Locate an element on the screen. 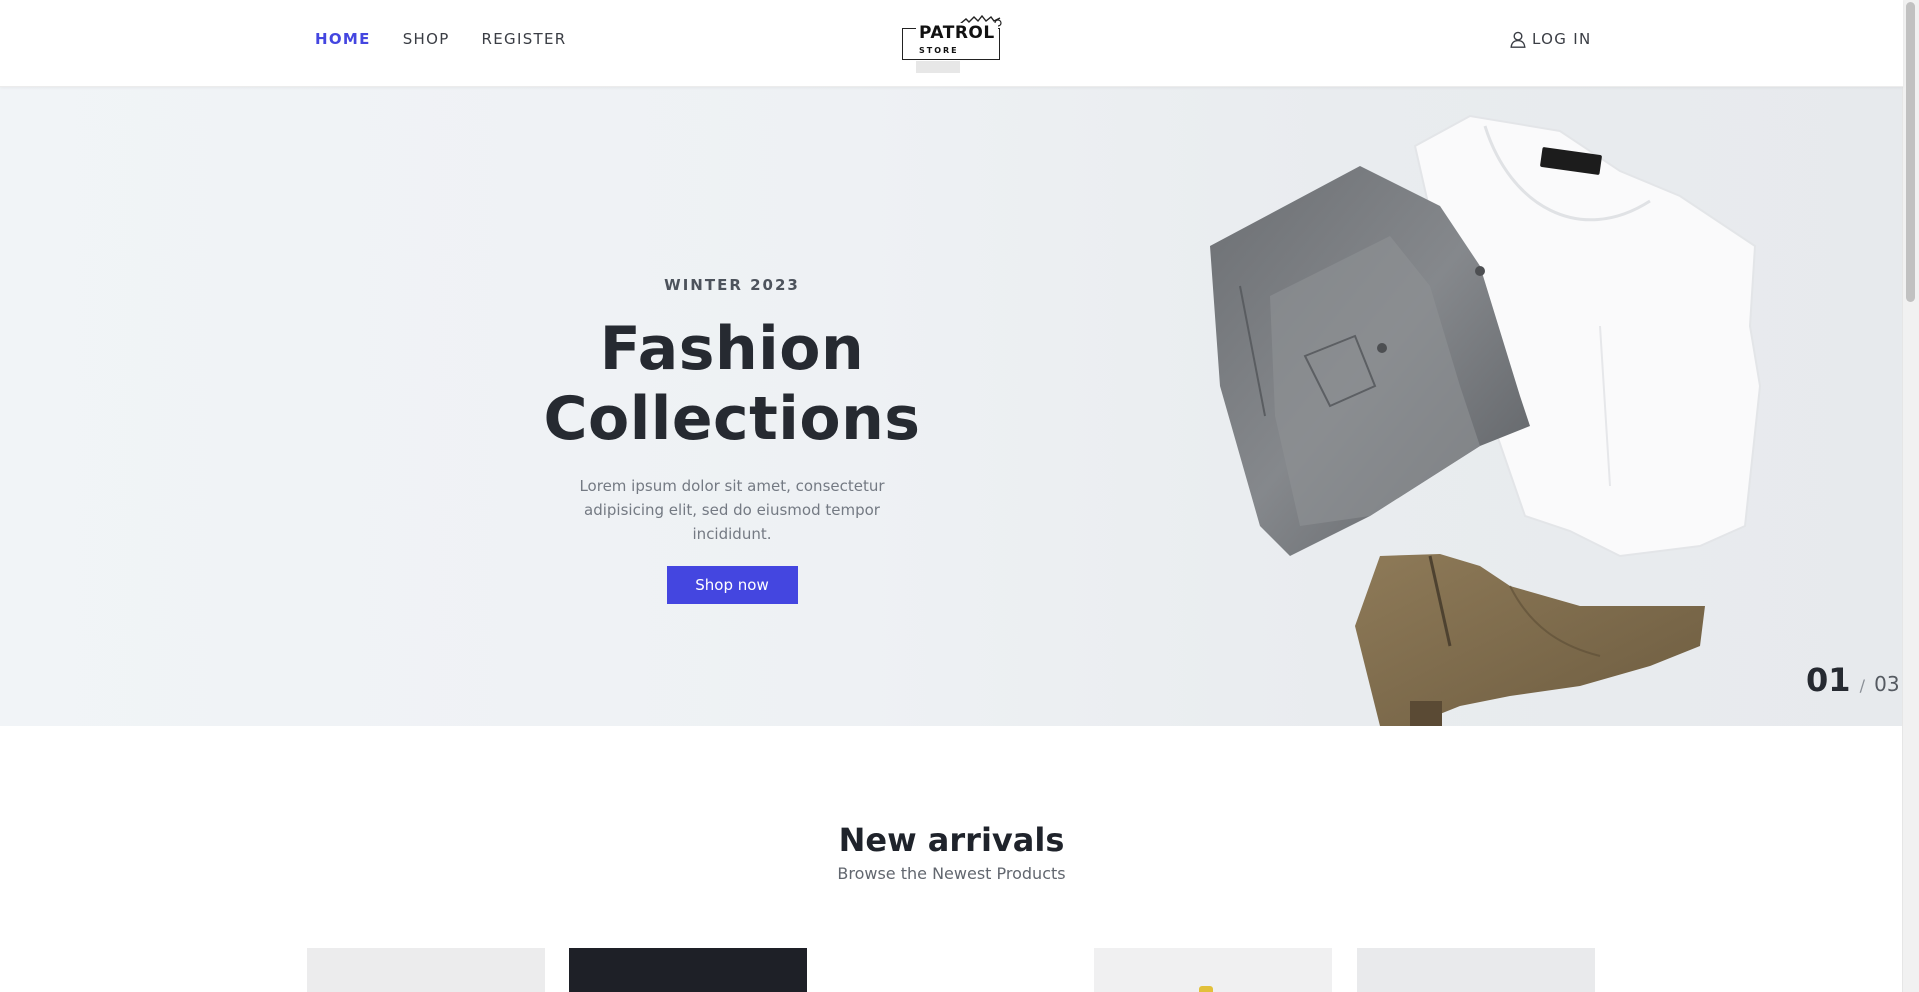  login-link: LOG IN is located at coordinates (1550, 39).